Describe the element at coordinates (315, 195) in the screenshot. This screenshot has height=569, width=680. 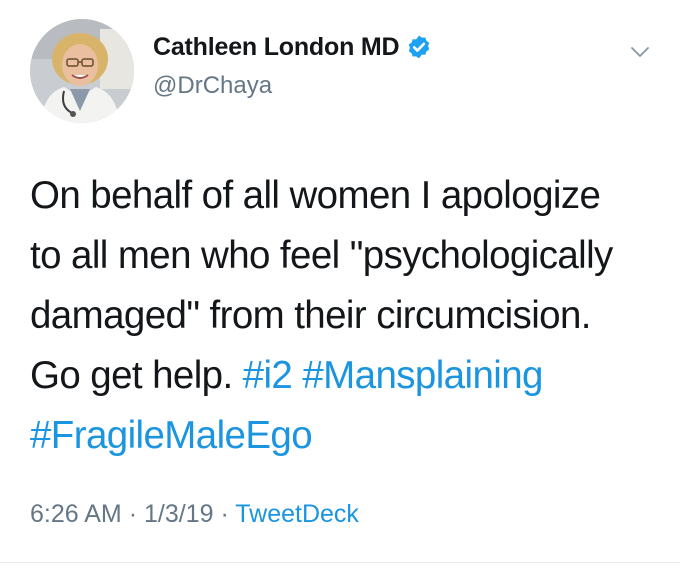
I see `tweet-text-line: On behalf of all women I apologize` at that location.